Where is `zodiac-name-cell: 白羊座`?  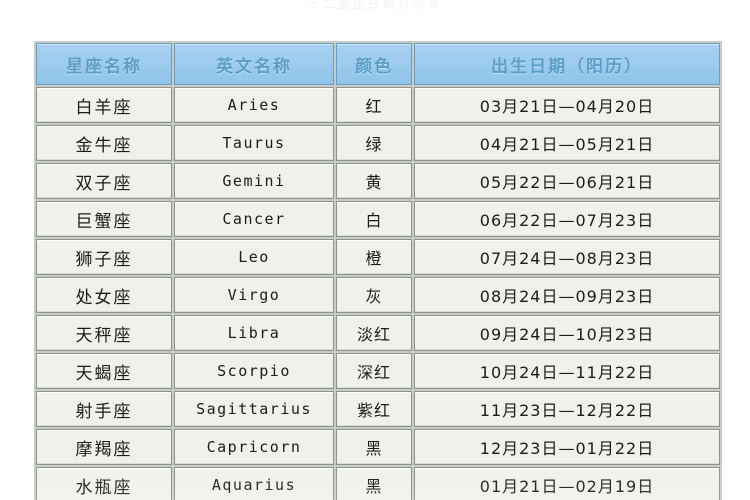 zodiac-name-cell: 白羊座 is located at coordinates (104, 105).